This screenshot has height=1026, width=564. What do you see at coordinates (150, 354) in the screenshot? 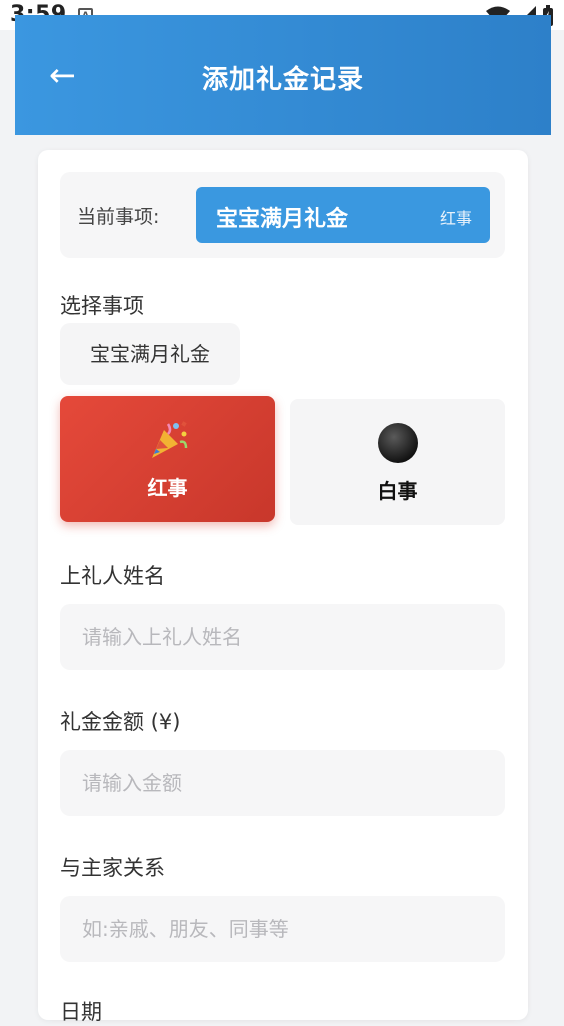
I see `event-chip: 宝宝满月礼金` at bounding box center [150, 354].